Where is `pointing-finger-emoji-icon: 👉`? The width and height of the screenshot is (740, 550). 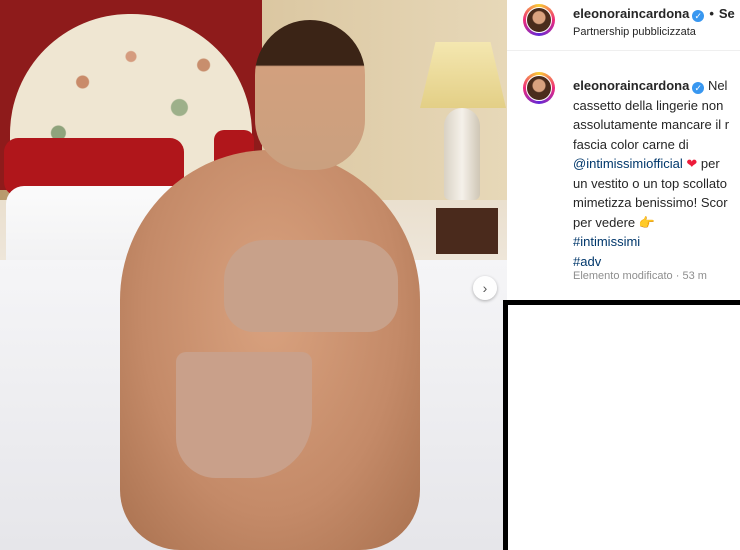
pointing-finger-emoji-icon: 👉 is located at coordinates (646, 222).